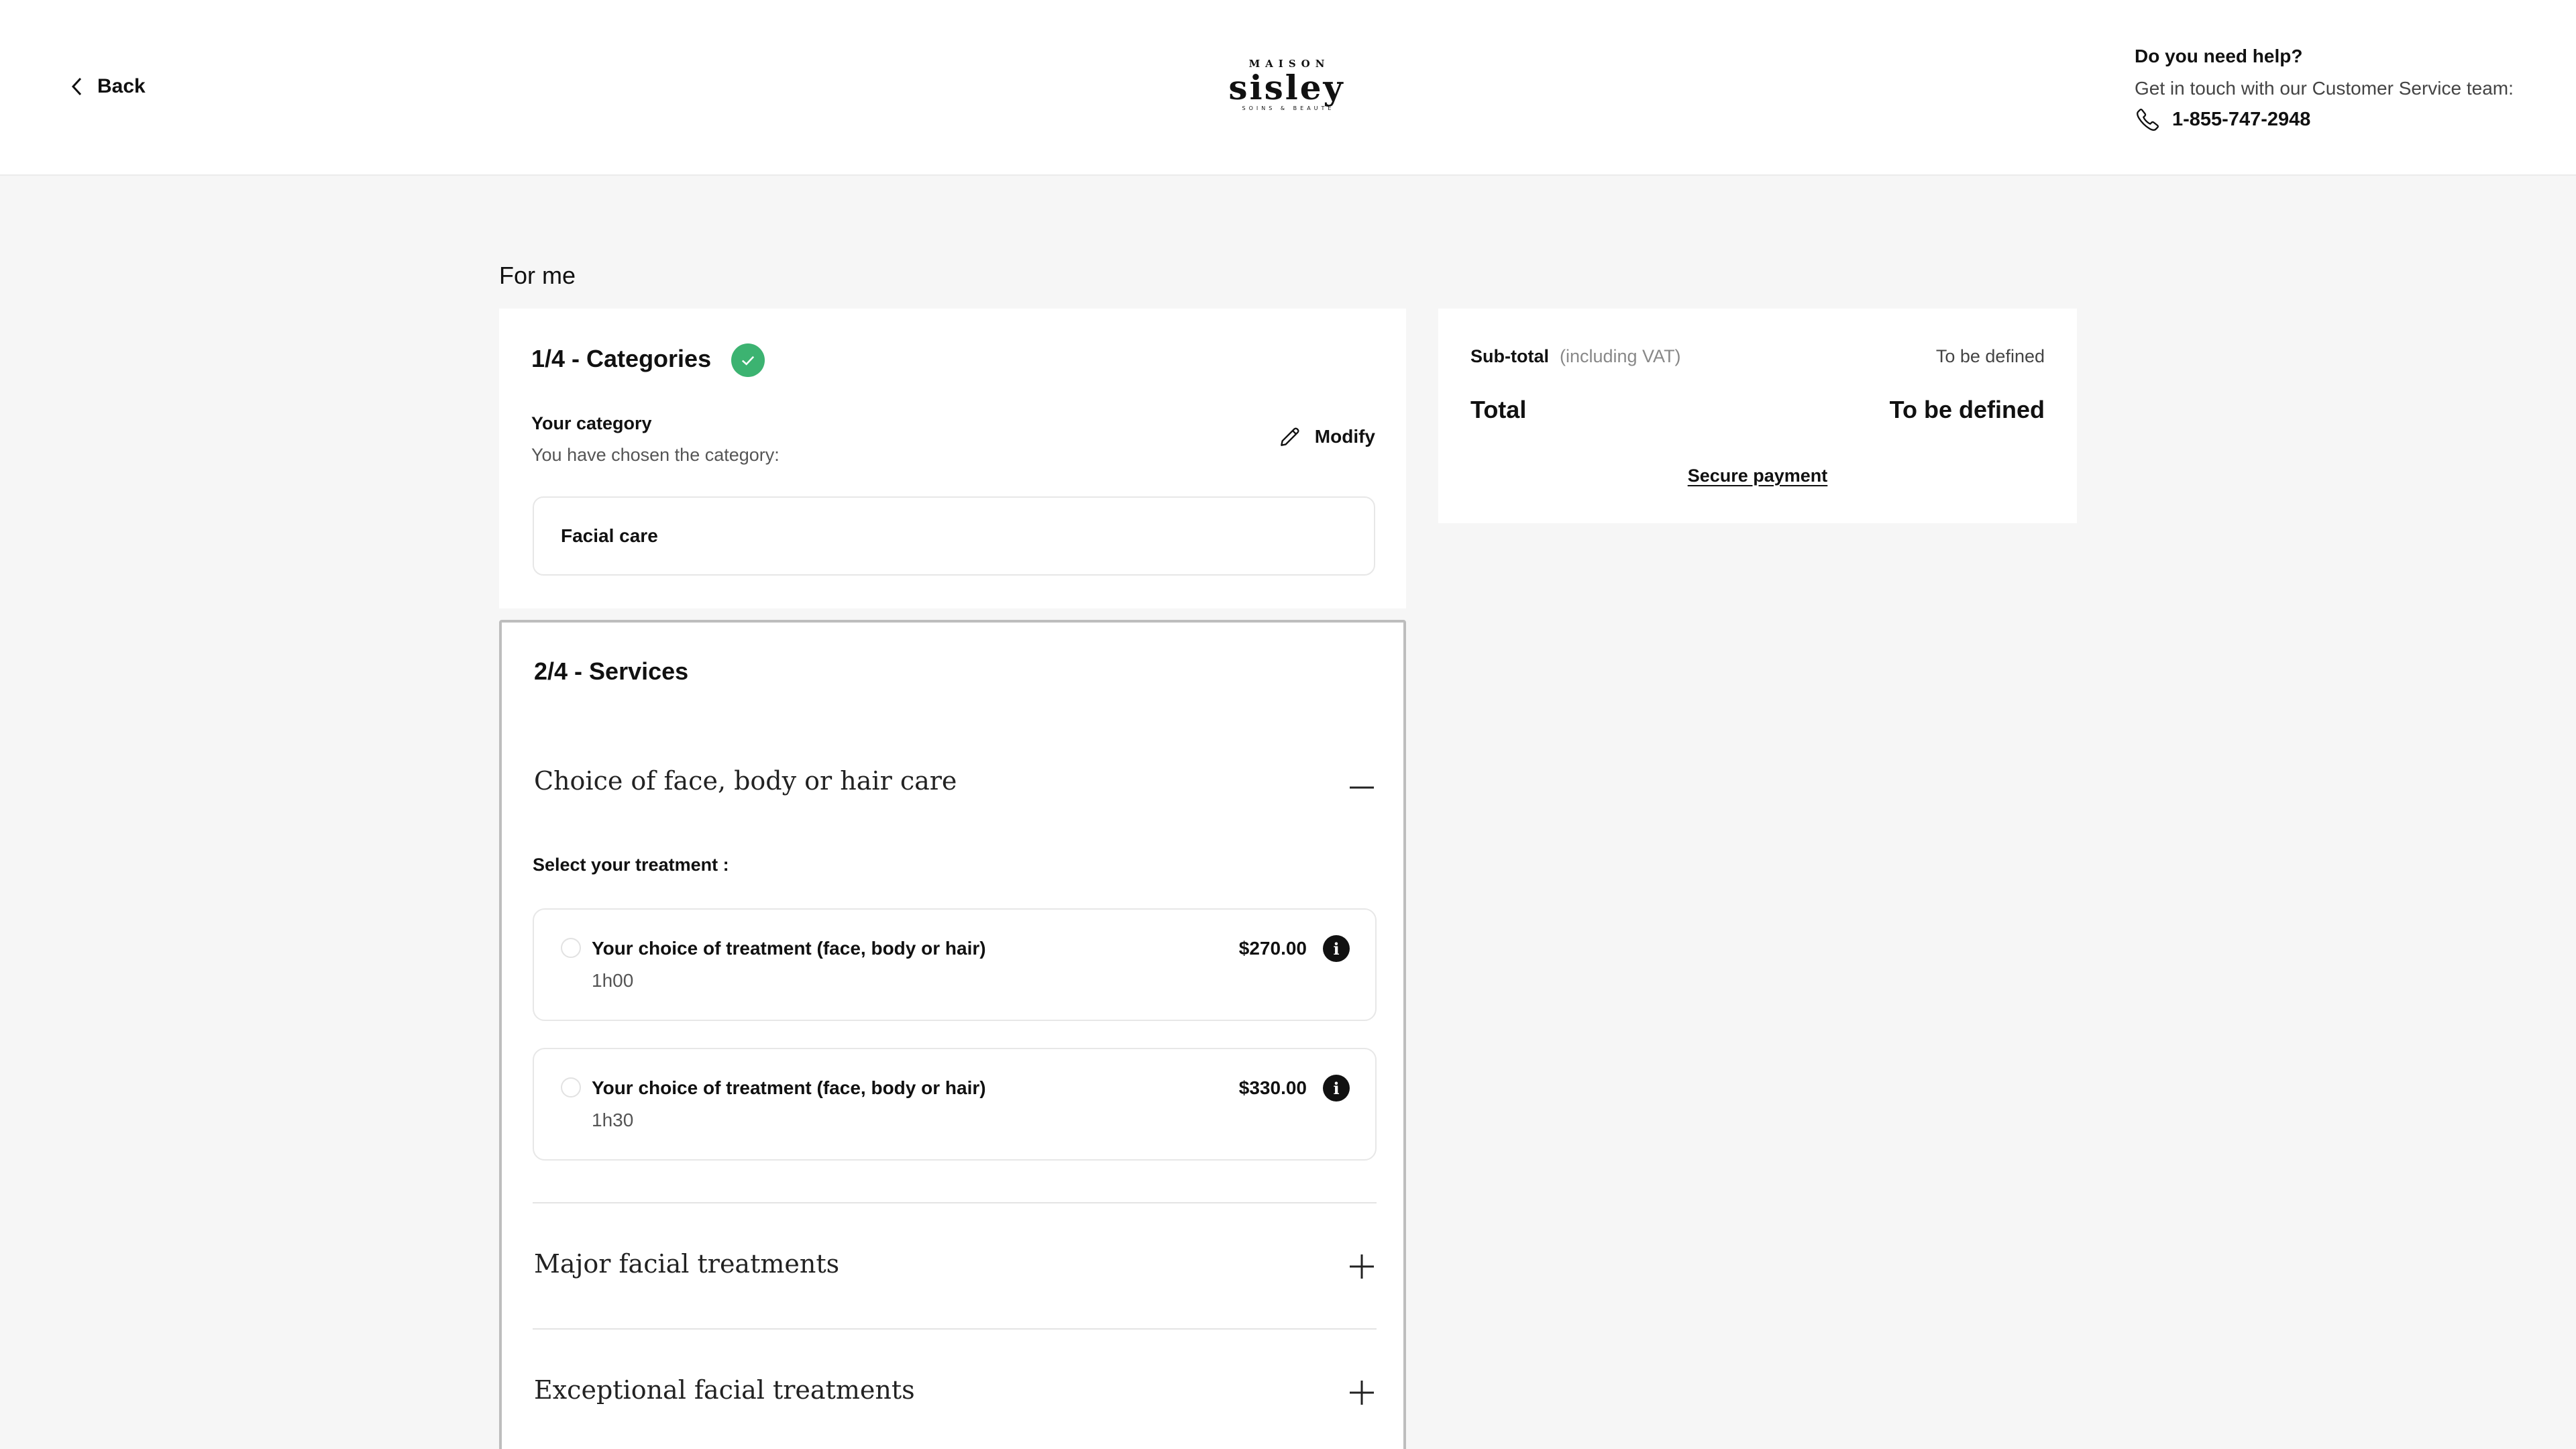  Describe the element at coordinates (655, 455) in the screenshot. I see `category-subtext: You have chosen the category:` at that location.